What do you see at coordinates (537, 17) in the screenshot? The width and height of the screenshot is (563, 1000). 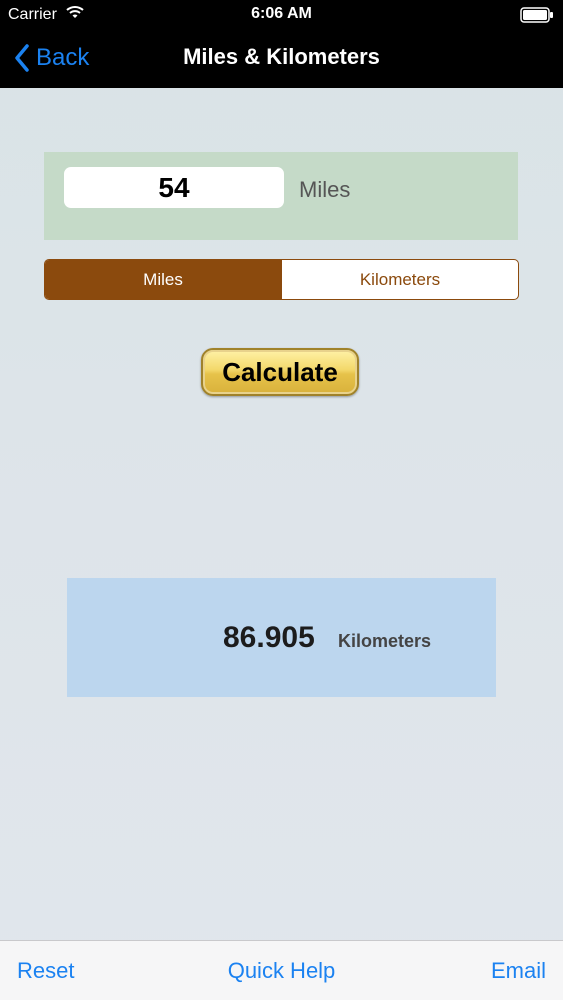 I see `battery-icon` at bounding box center [537, 17].